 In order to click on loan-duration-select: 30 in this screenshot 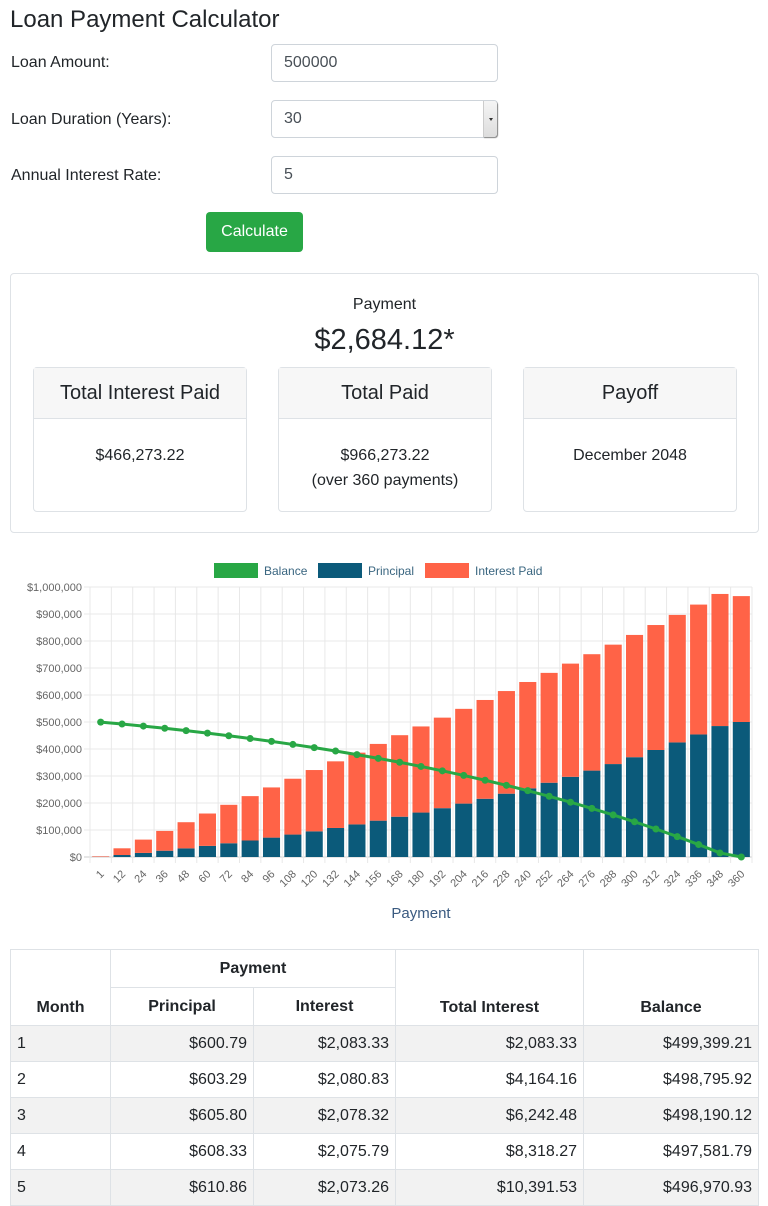, I will do `click(384, 119)`.